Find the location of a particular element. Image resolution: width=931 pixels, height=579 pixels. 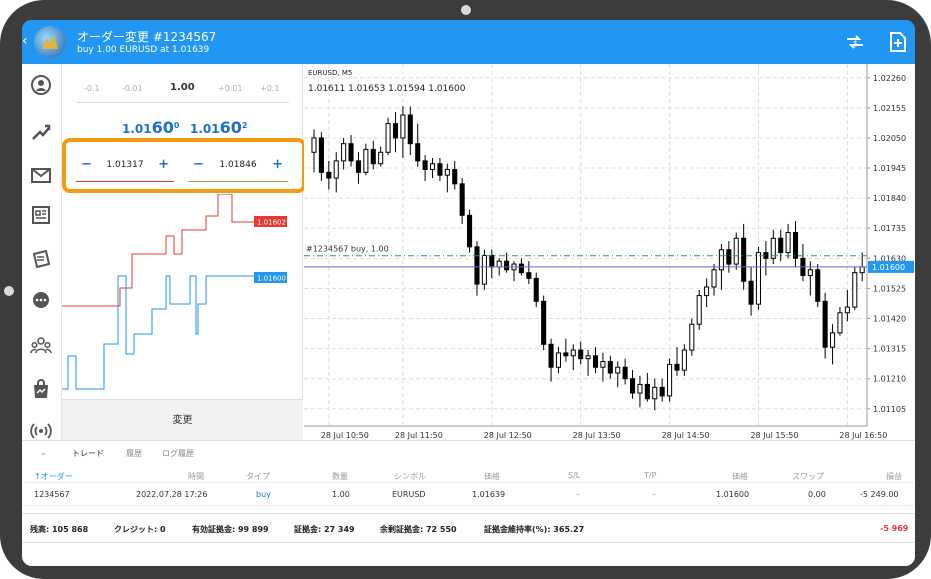

terminal-tabs: ⌄ トレード 履歴 ログ履歴 is located at coordinates (468, 452).